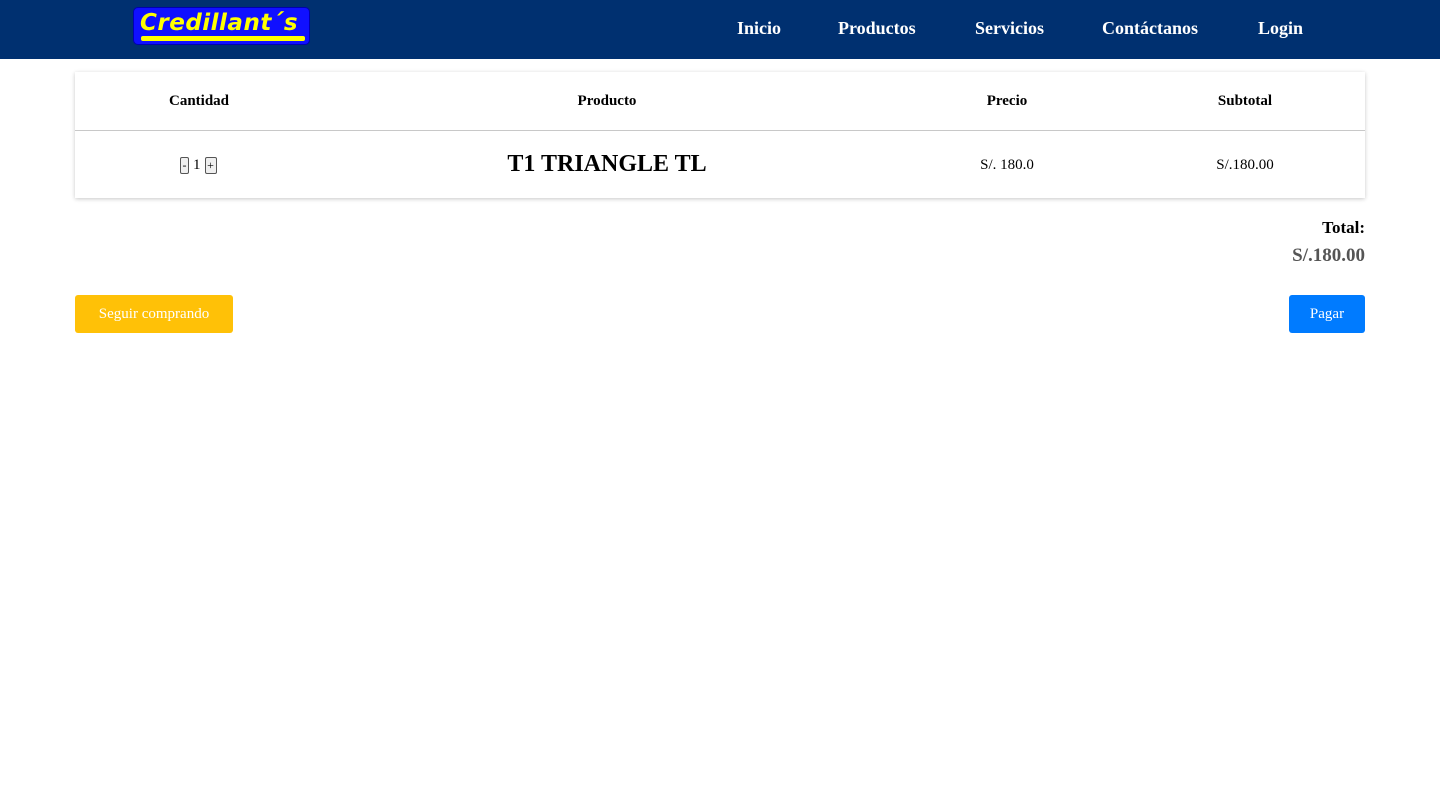 This screenshot has height=785, width=1440. I want to click on nav-link-inicio: Inicio, so click(759, 28).